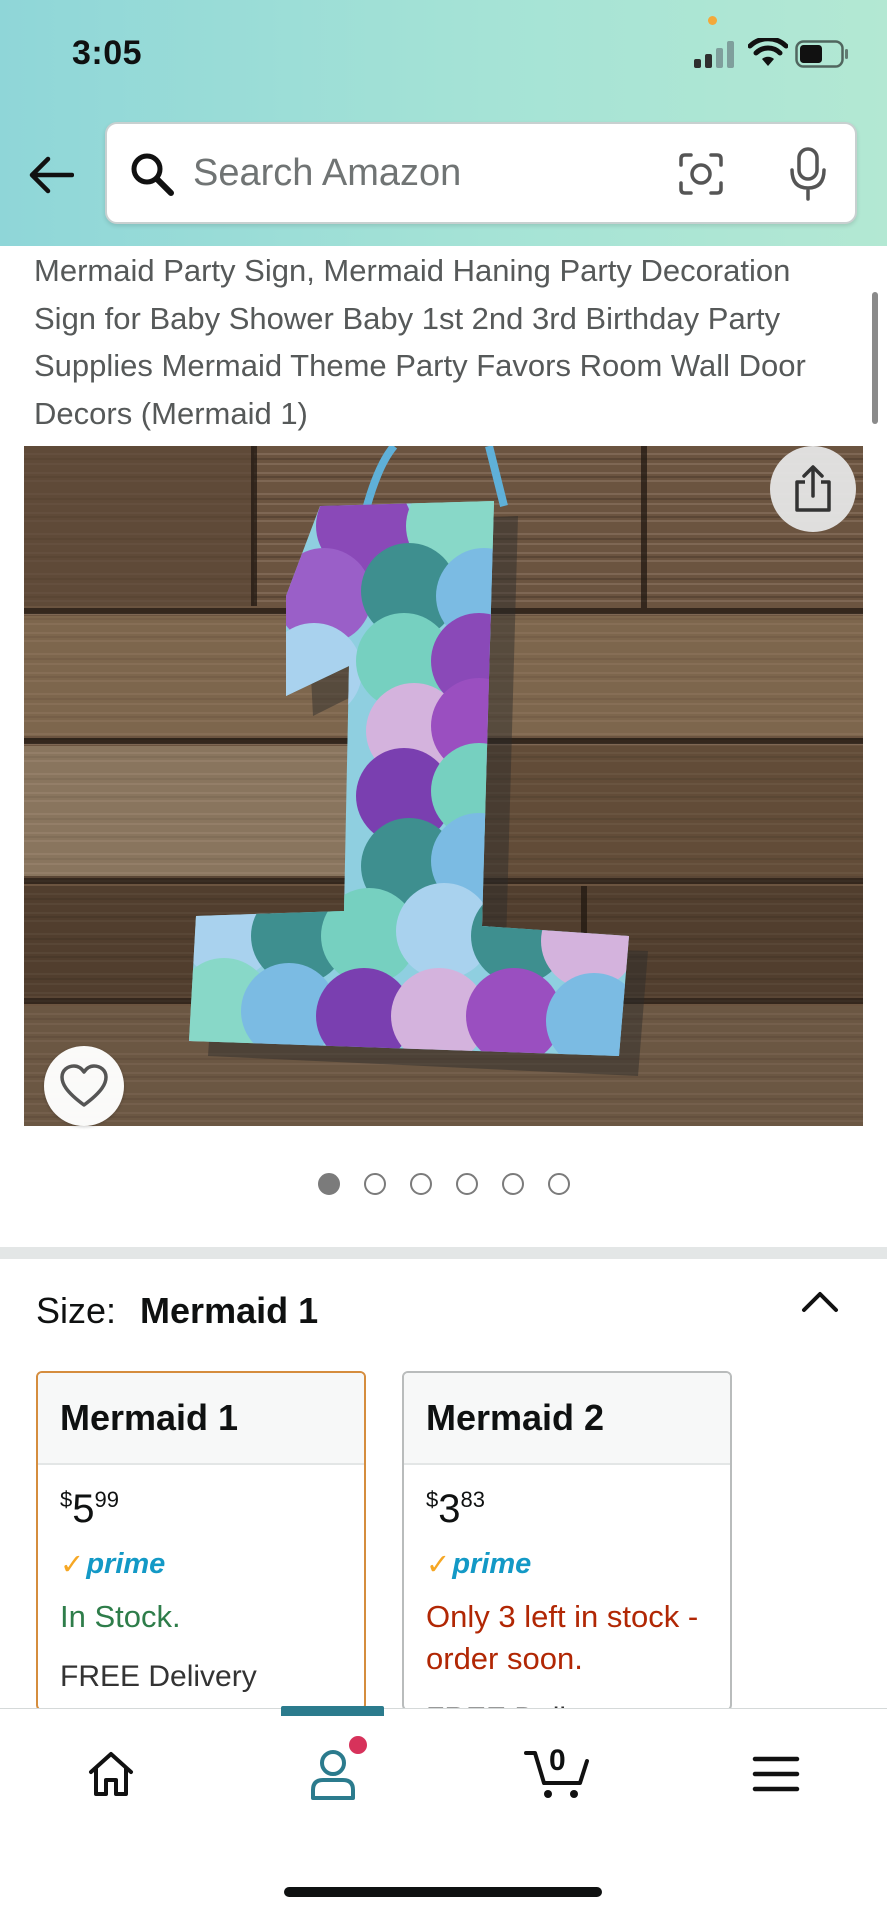  What do you see at coordinates (423, 173) in the screenshot?
I see `search-input` at bounding box center [423, 173].